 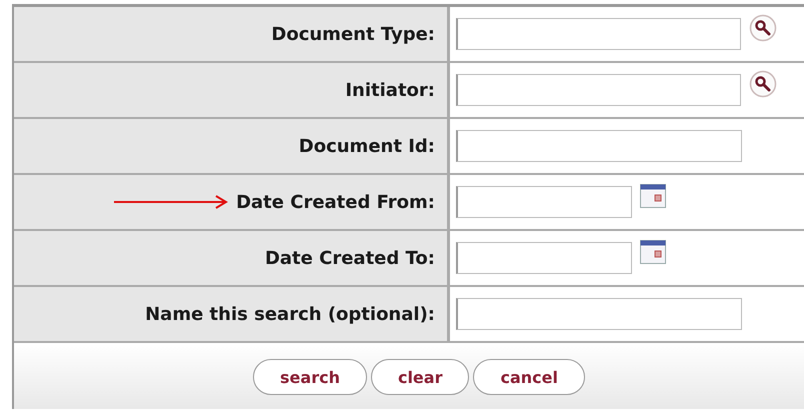 I want to click on form-button: clear, so click(x=420, y=377).